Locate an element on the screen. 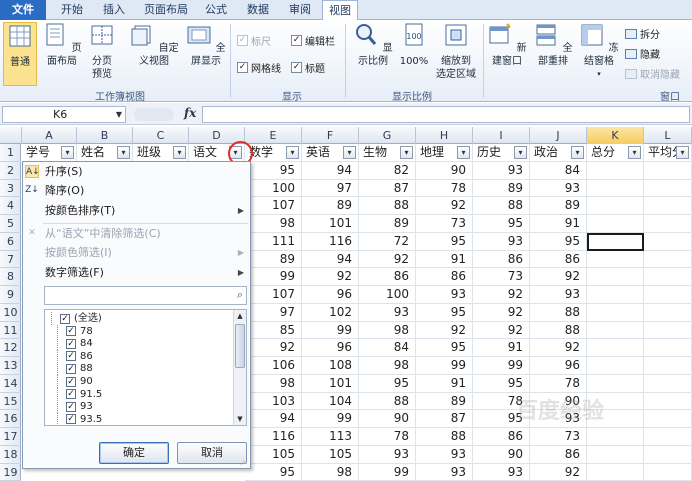 This screenshot has width=692, height=481. data-cell: 105 is located at coordinates (273, 455).